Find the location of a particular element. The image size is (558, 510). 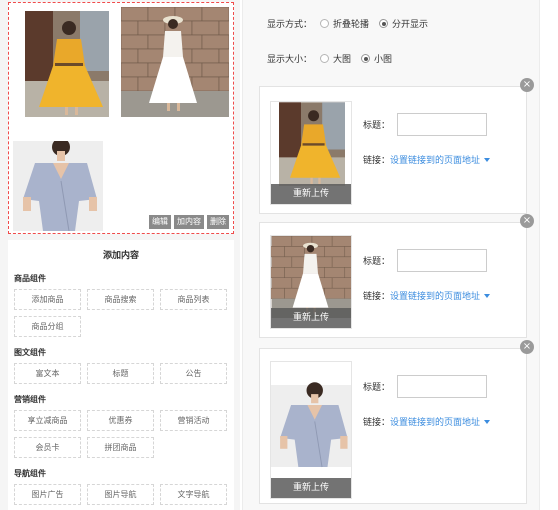

preview-image-blue-dress is located at coordinates (58, 186).